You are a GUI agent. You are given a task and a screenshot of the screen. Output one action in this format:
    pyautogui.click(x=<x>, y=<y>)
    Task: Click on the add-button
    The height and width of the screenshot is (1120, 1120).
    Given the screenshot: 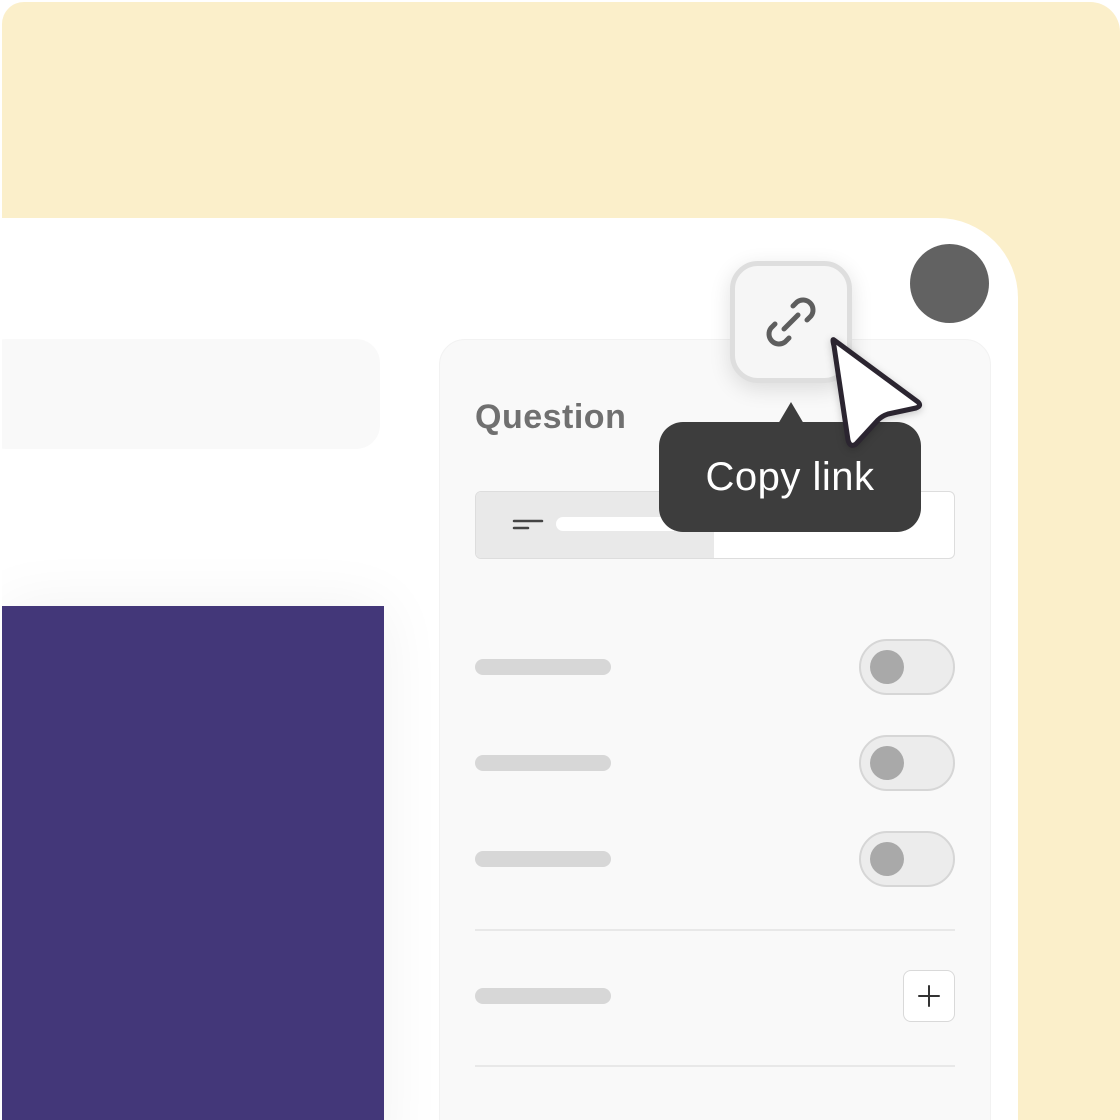 What is the action you would take?
    pyautogui.click(x=929, y=996)
    